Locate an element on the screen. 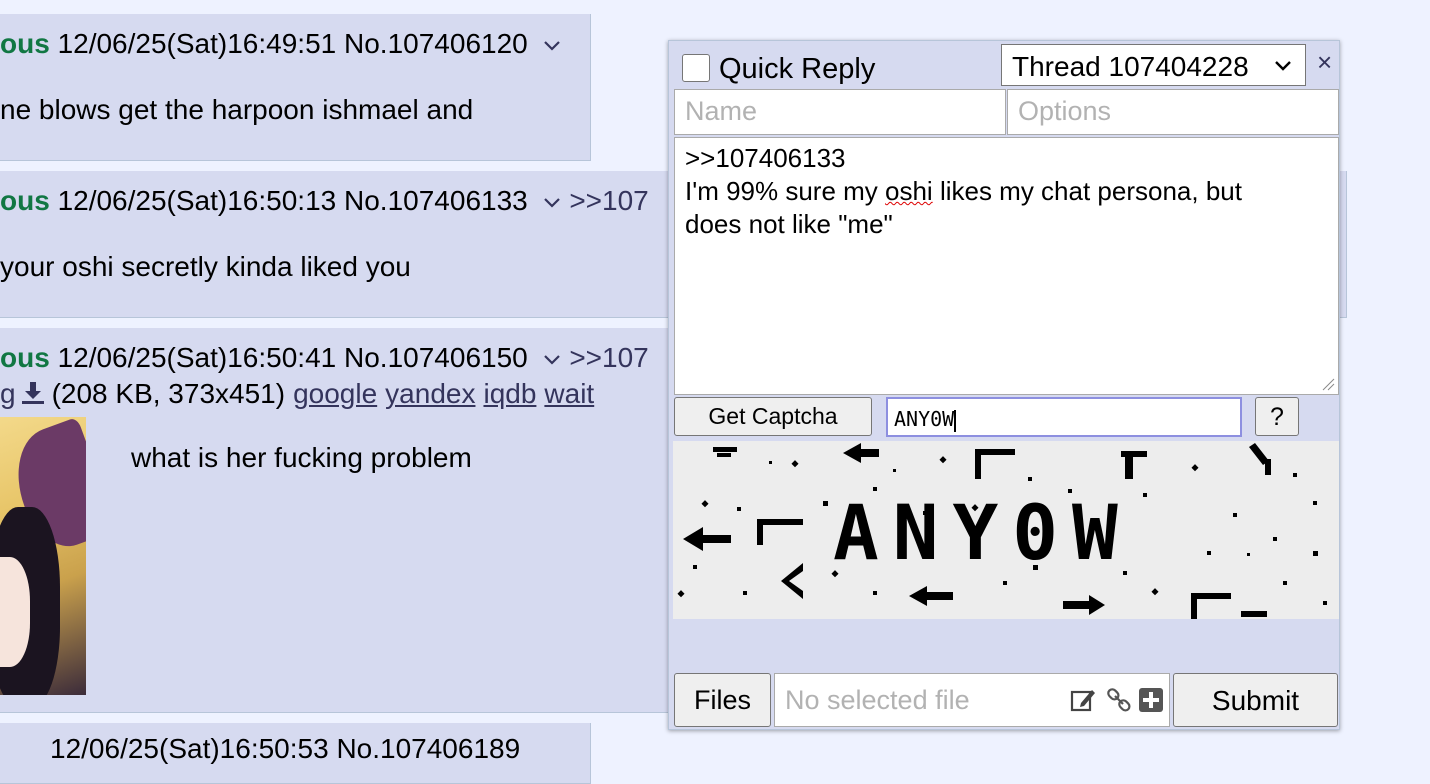 This screenshot has height=784, width=1430. file-size: (208 KB, 373x451) is located at coordinates (168, 393).